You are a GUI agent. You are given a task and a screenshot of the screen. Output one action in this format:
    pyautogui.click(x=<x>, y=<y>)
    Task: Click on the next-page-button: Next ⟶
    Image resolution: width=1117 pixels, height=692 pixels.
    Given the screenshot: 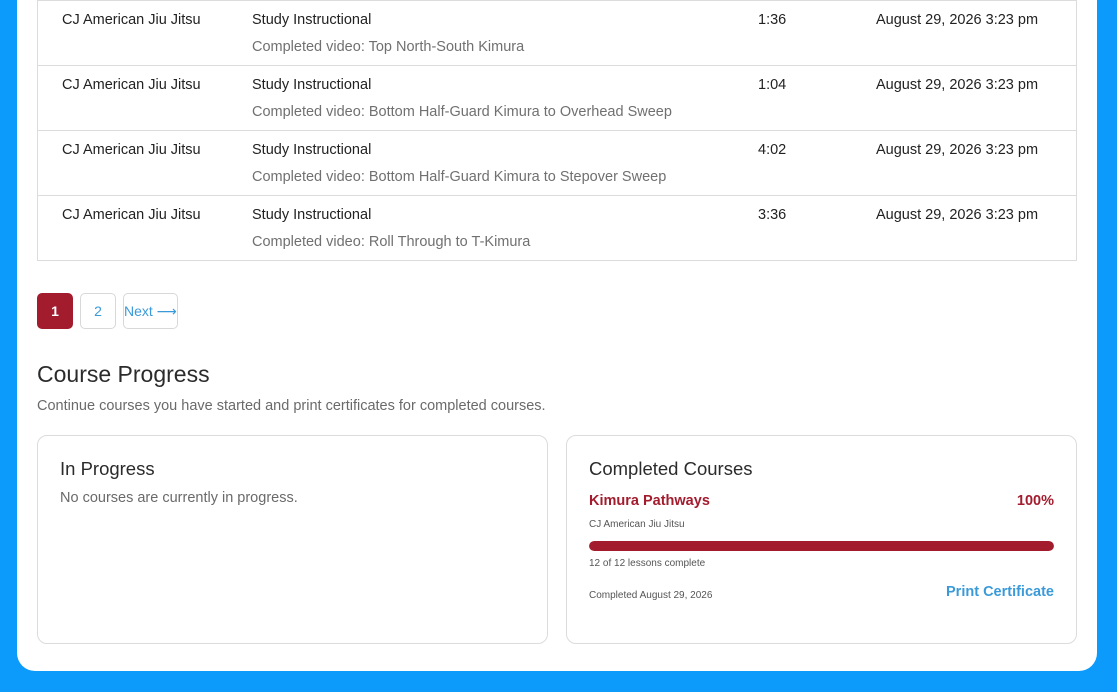 What is the action you would take?
    pyautogui.click(x=150, y=311)
    